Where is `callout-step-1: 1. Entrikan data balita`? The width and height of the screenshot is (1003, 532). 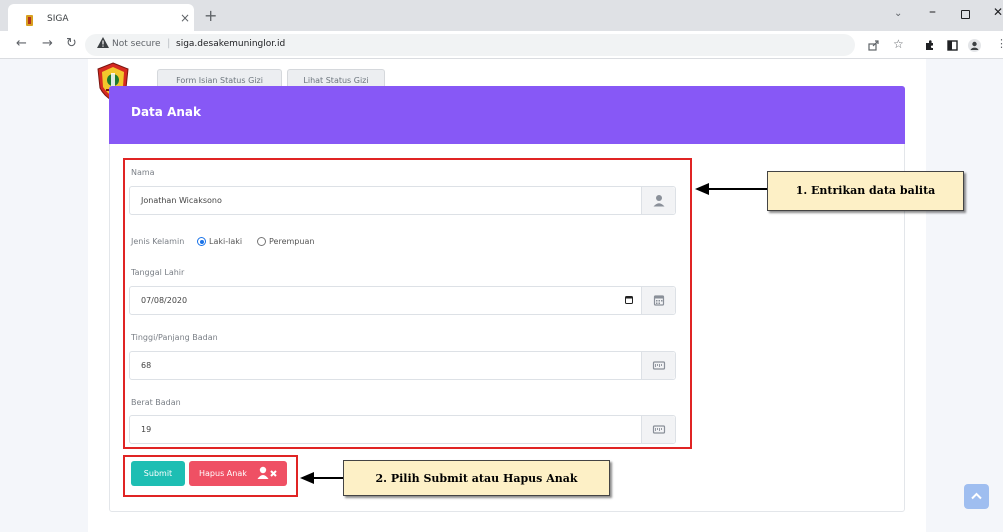
callout-step-1: 1. Entrikan data balita is located at coordinates (865, 191).